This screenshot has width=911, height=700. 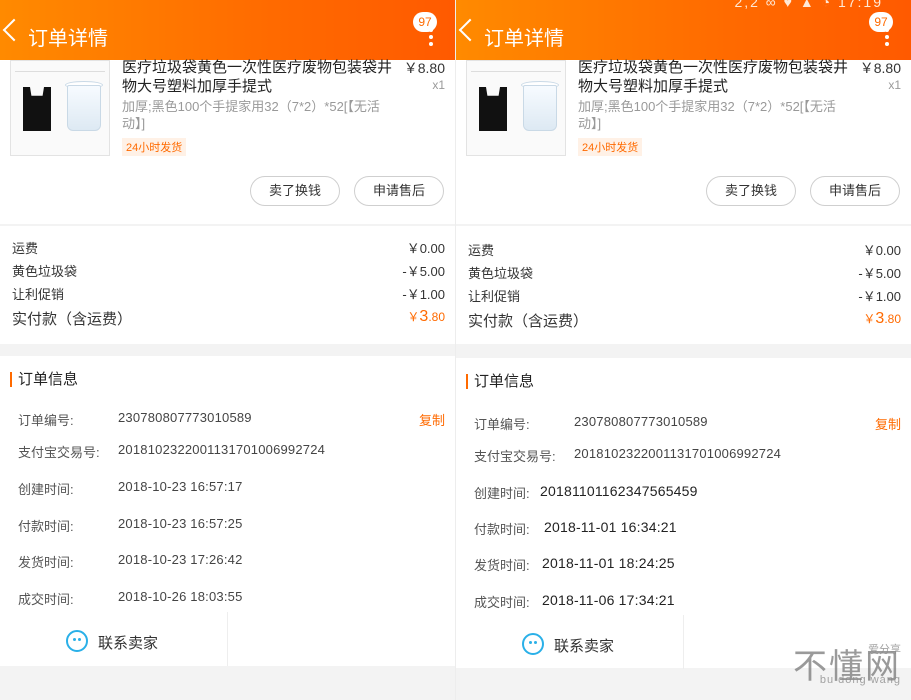 I want to click on status-bar-text: 2,2 ∞ ♥ ▲ ◔ 17:19, so click(x=808, y=5).